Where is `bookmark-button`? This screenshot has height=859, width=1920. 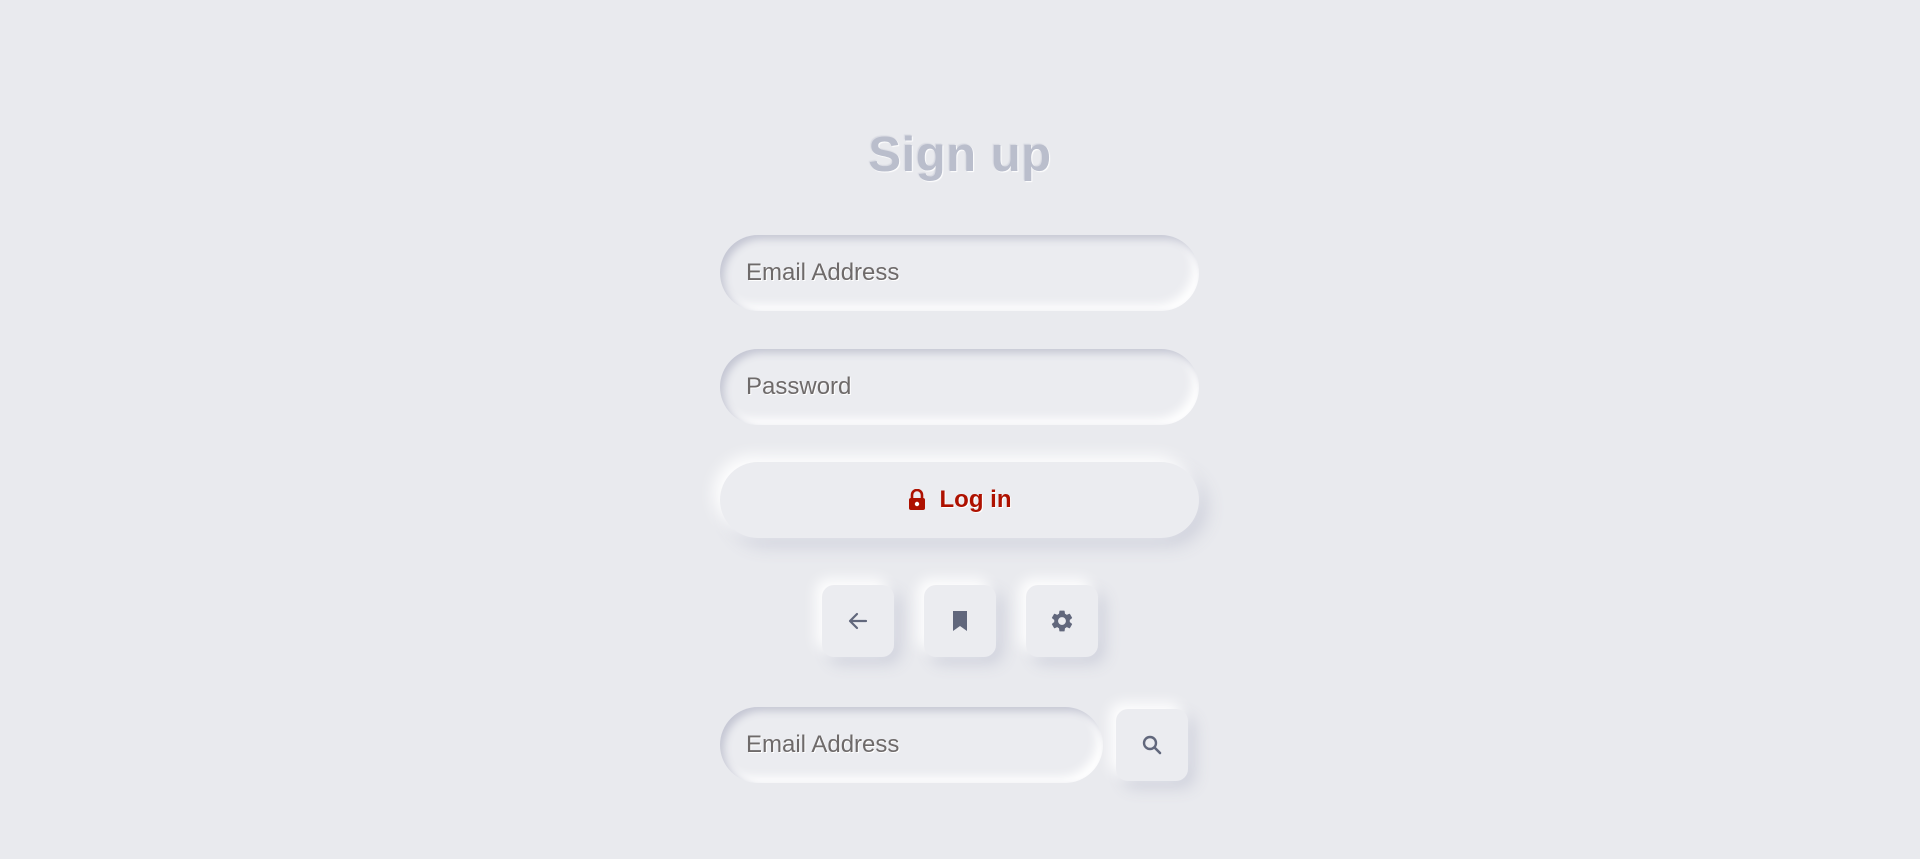 bookmark-button is located at coordinates (960, 621).